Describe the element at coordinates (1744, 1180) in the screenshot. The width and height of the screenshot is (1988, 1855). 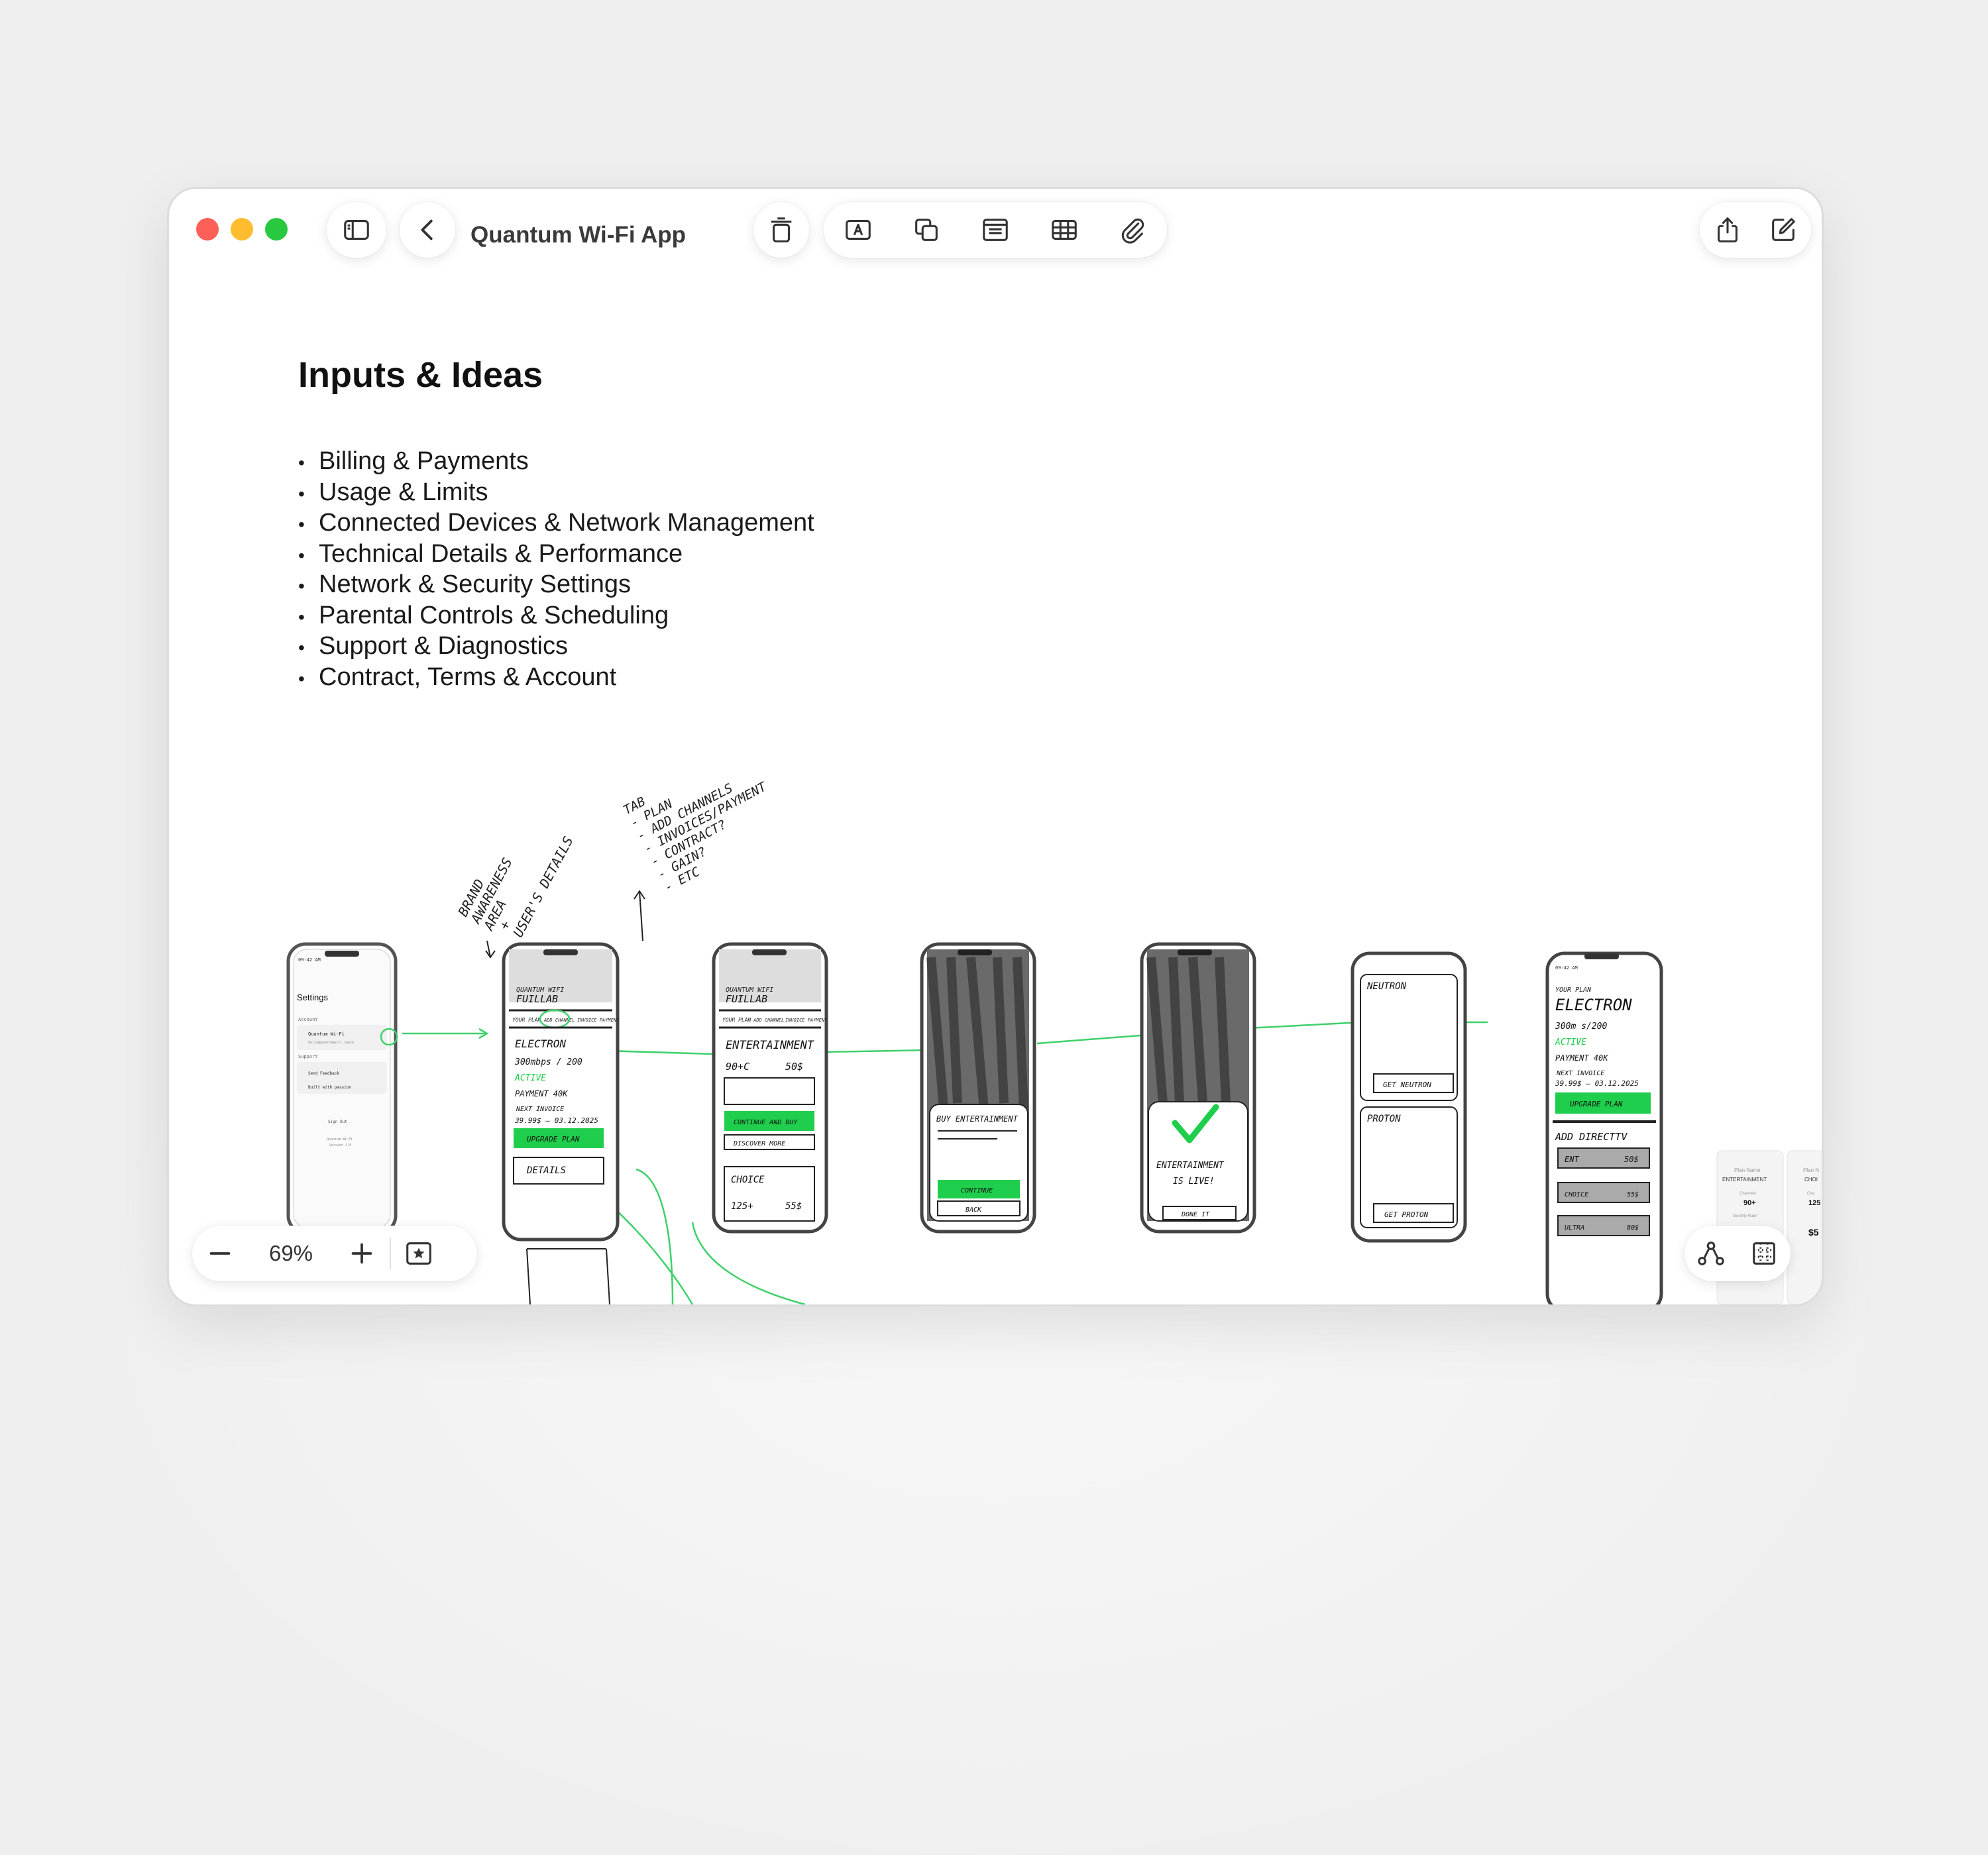
I see `mini-card-name: ENTERTAINMENT` at that location.